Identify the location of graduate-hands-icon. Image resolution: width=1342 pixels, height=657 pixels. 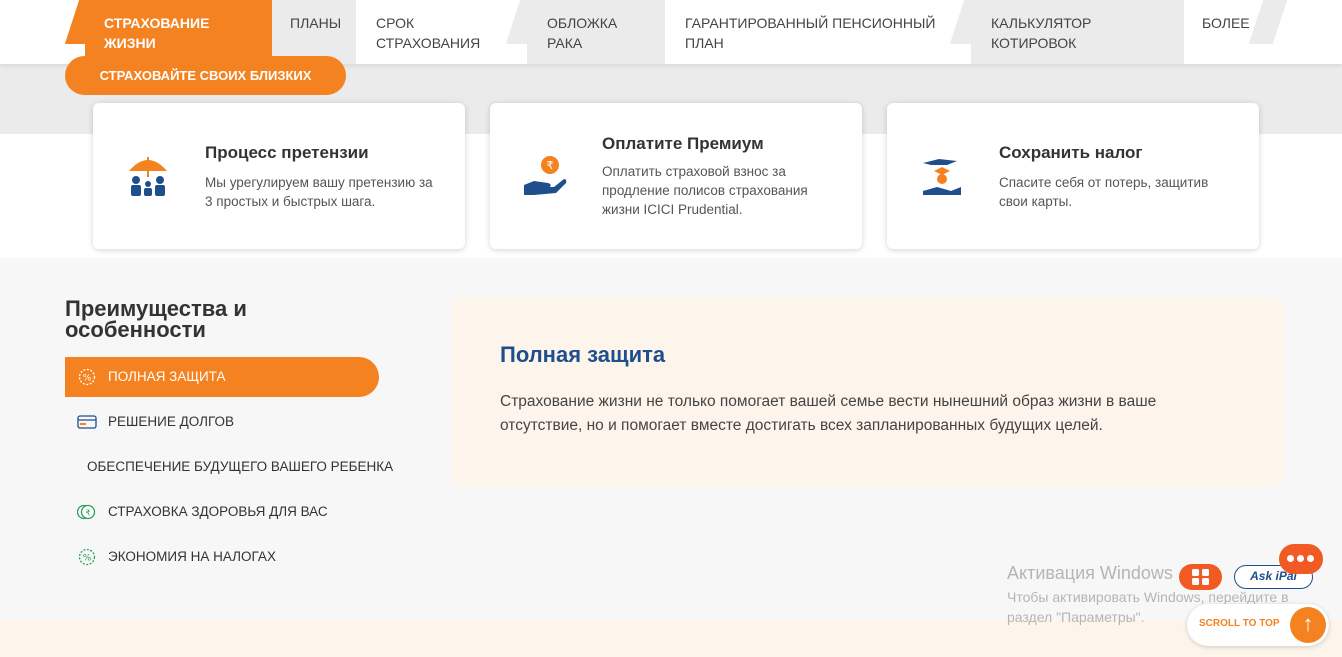
(942, 177).